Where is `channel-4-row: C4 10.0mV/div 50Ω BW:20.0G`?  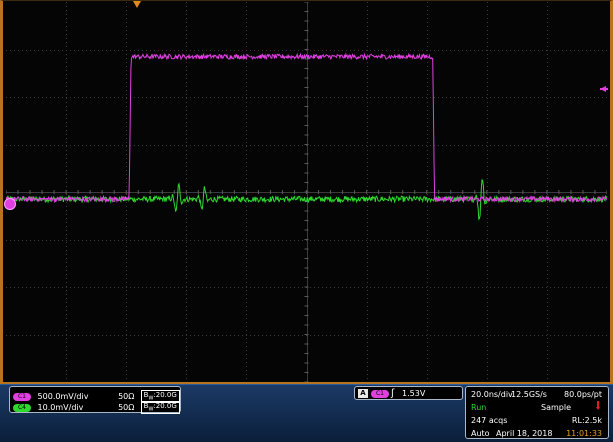 channel-4-row: C4 10.0mV/div 50Ω BW:20.0G is located at coordinates (96, 408).